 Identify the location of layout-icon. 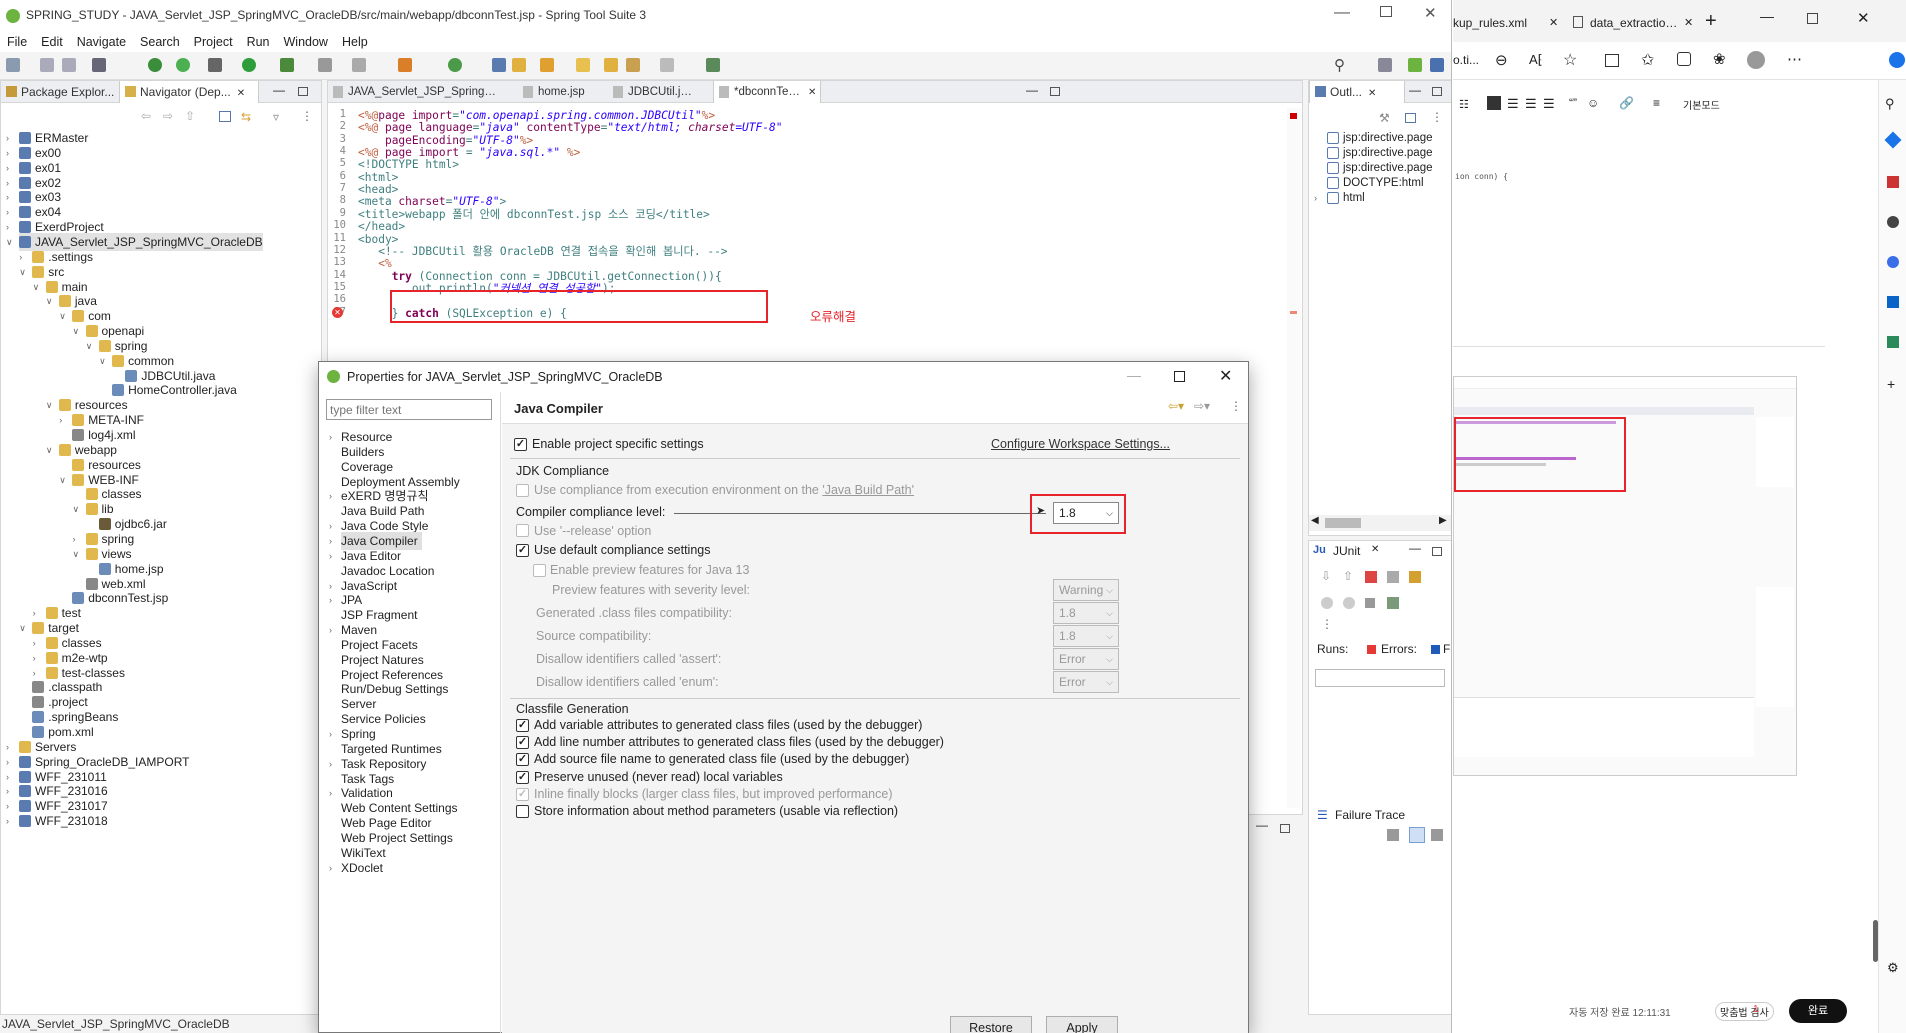
(1415, 577).